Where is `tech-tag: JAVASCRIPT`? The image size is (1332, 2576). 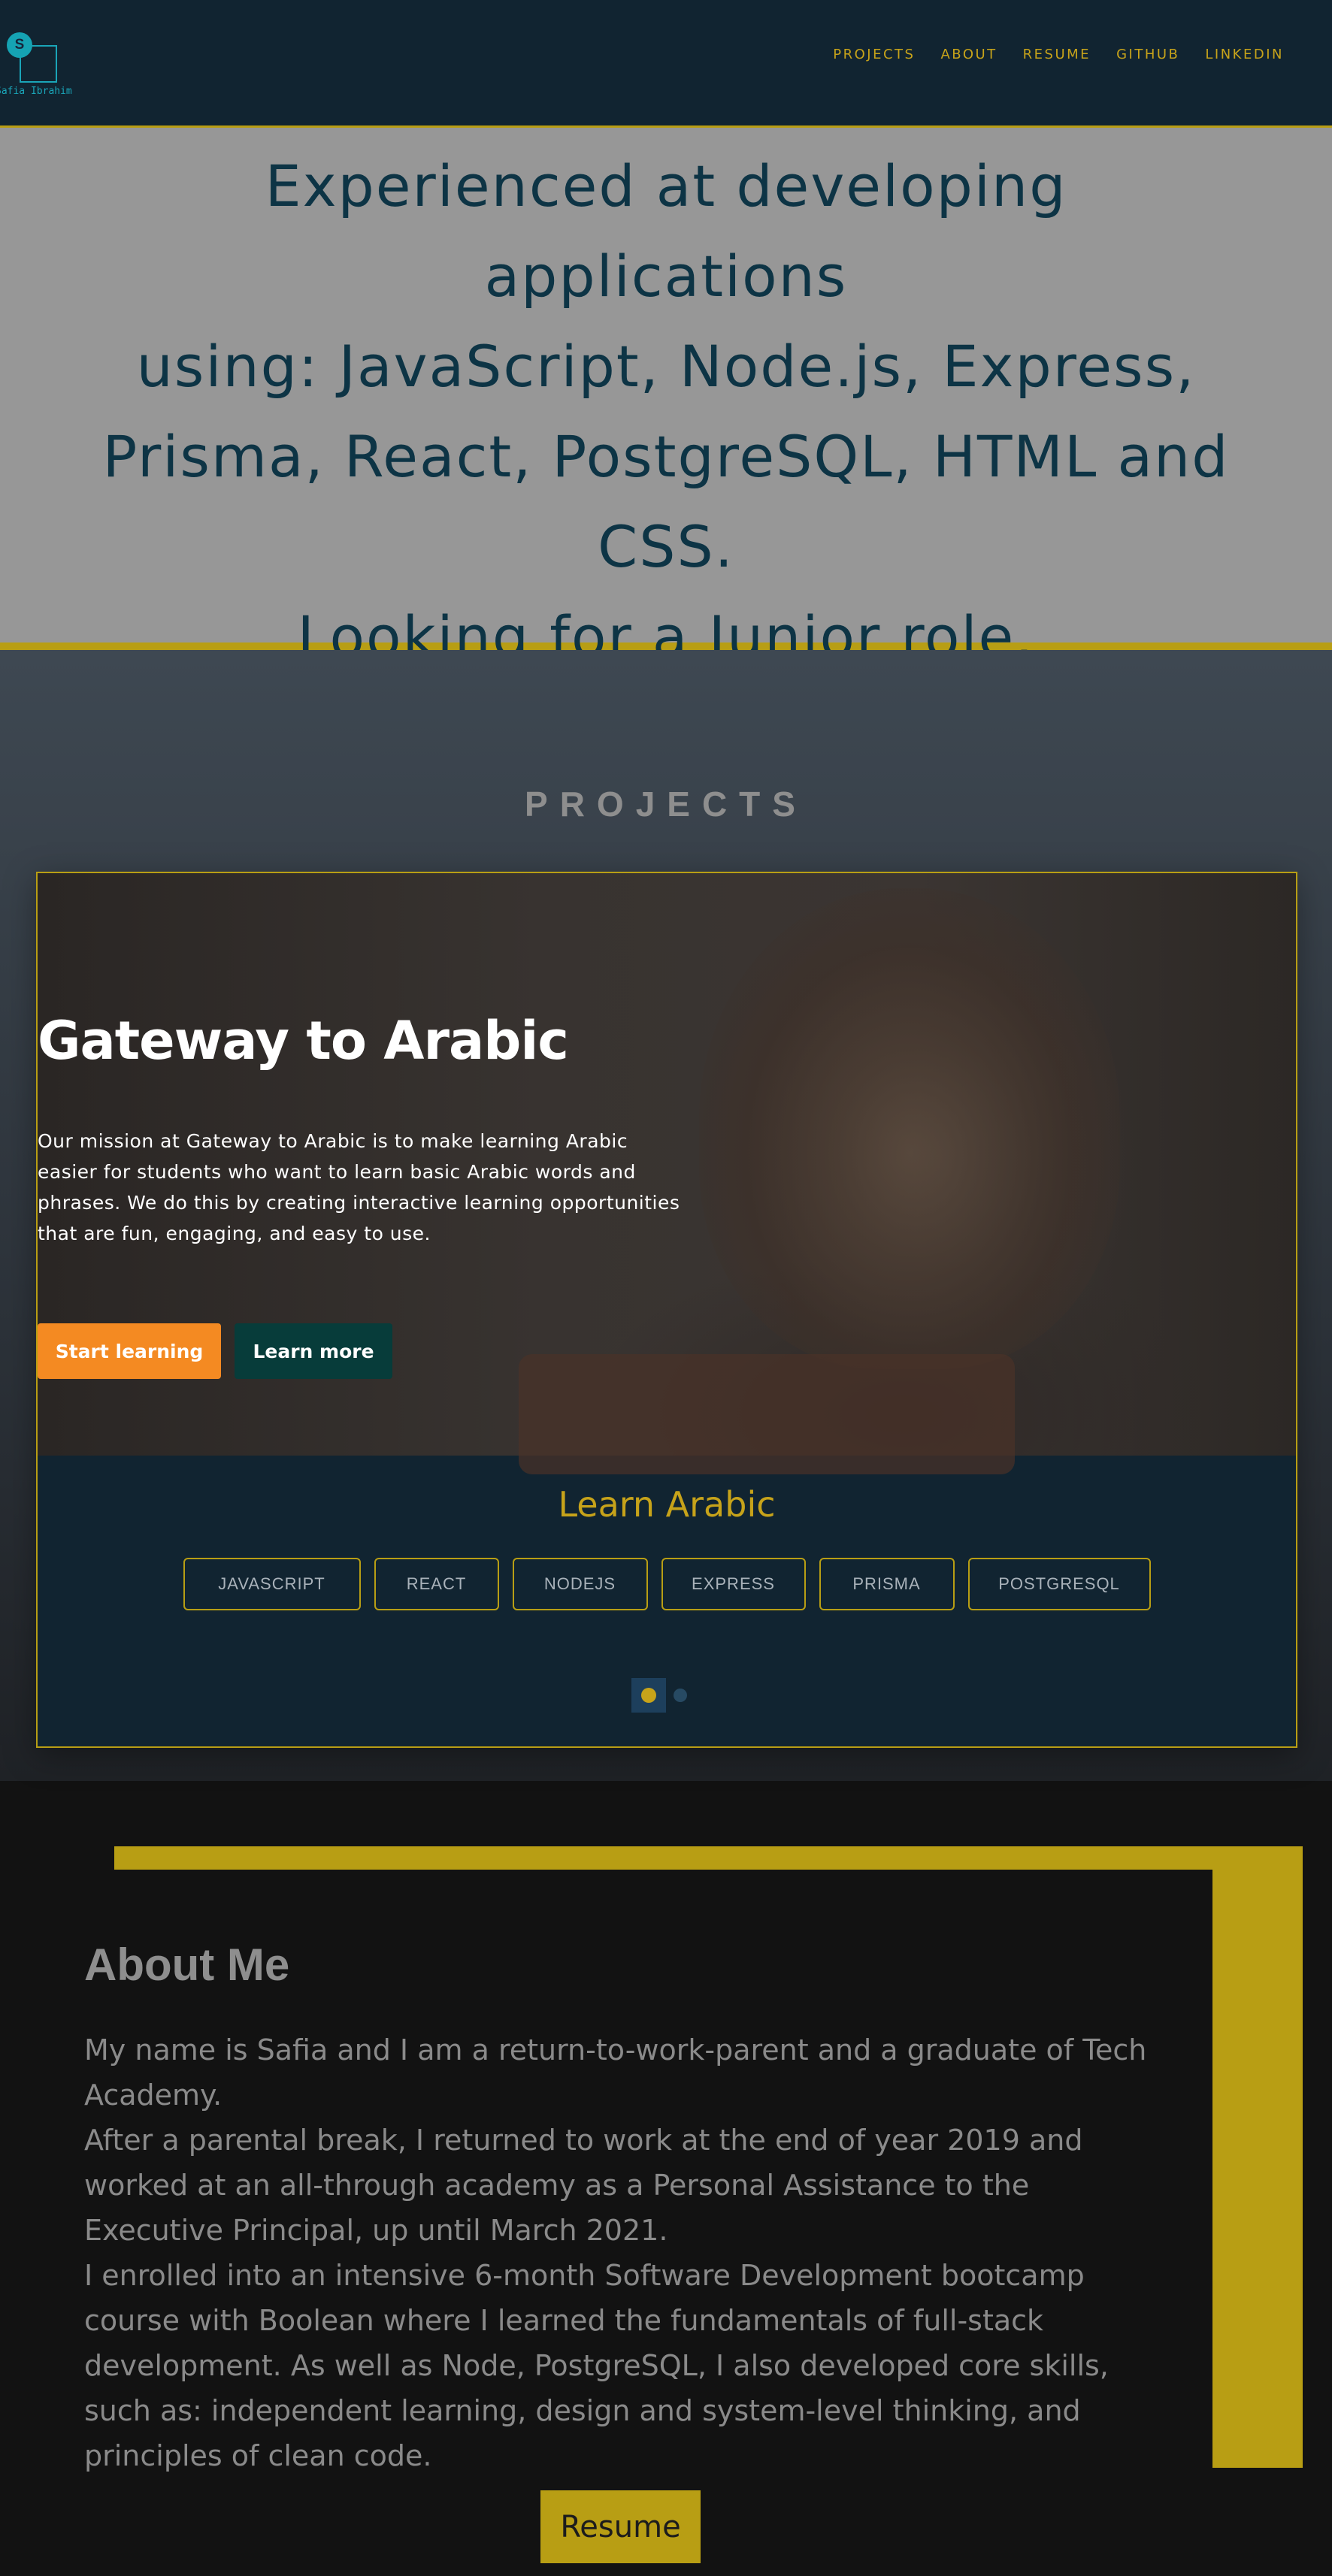 tech-tag: JAVASCRIPT is located at coordinates (272, 1584).